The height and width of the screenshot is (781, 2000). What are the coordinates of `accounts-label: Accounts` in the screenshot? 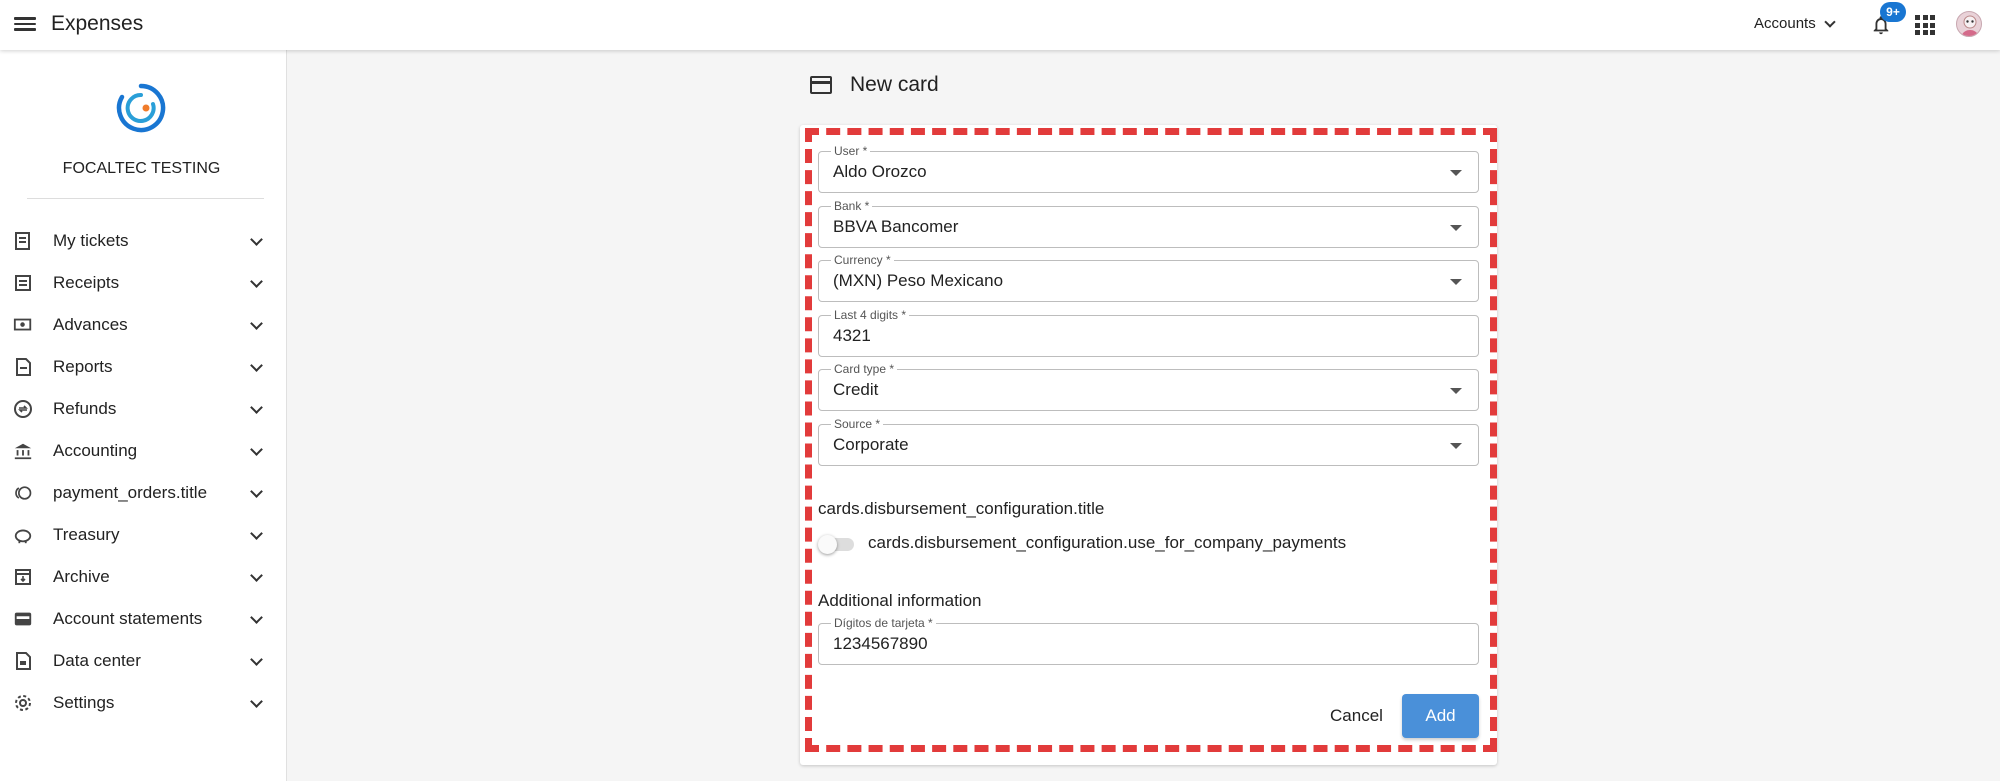 It's located at (1785, 23).